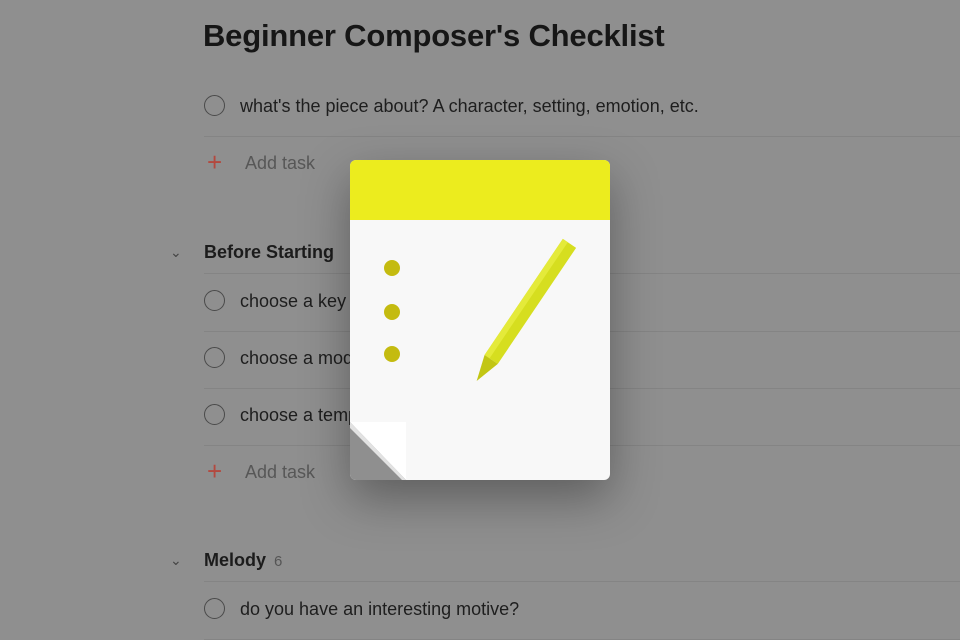  I want to click on task-content: do you have an interesting motive?, so click(379, 609).